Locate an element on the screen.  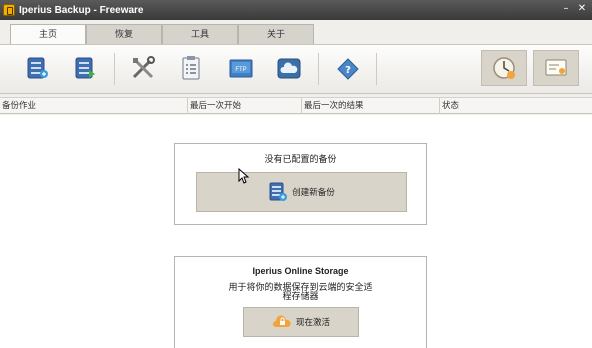
license-key-icon is located at coordinates (556, 67).